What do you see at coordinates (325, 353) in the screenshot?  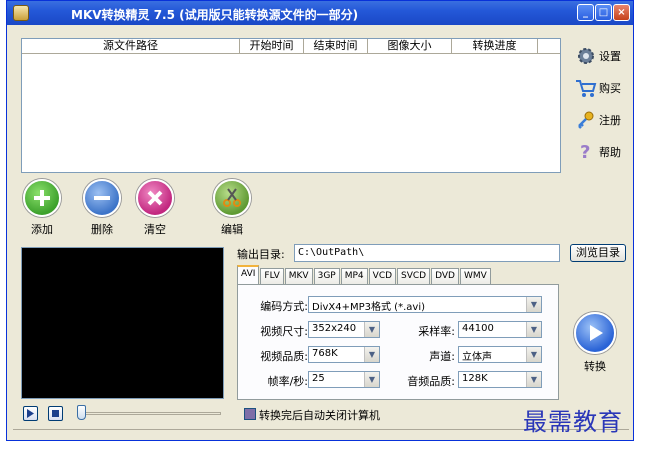 I see `video-quality-value: 768K` at bounding box center [325, 353].